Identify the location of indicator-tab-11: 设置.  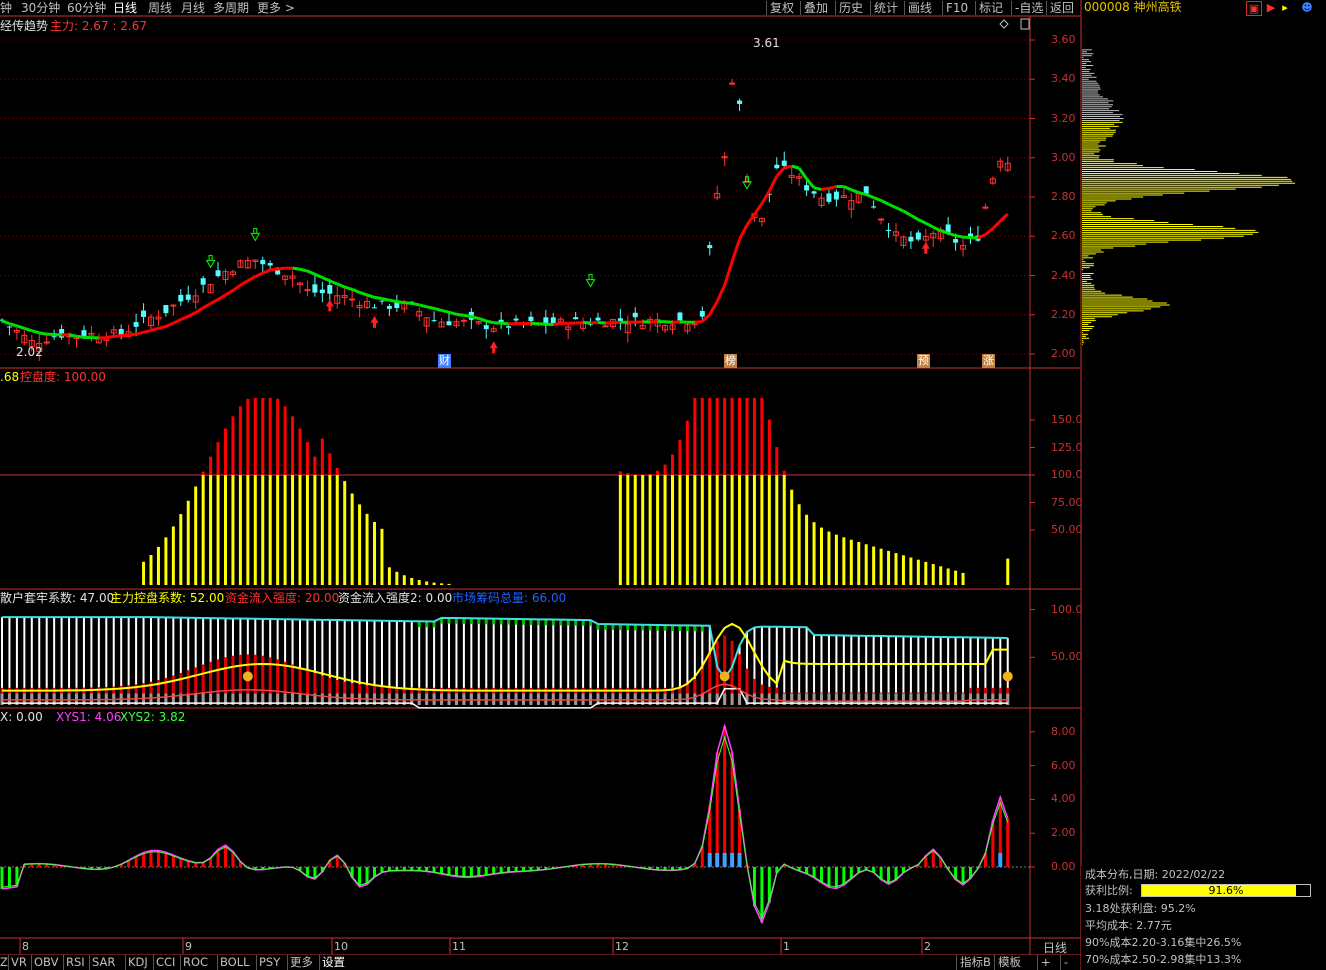
(333, 962).